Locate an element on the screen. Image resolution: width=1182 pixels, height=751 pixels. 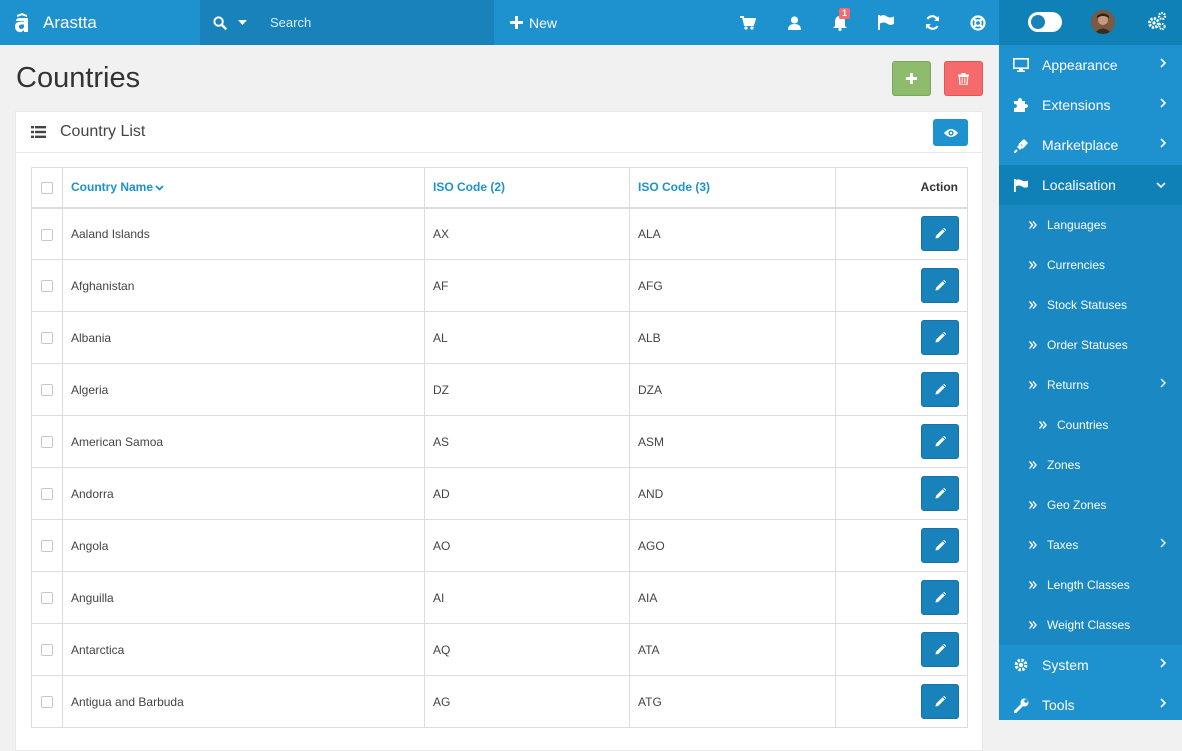
cart-button is located at coordinates (748, 22).